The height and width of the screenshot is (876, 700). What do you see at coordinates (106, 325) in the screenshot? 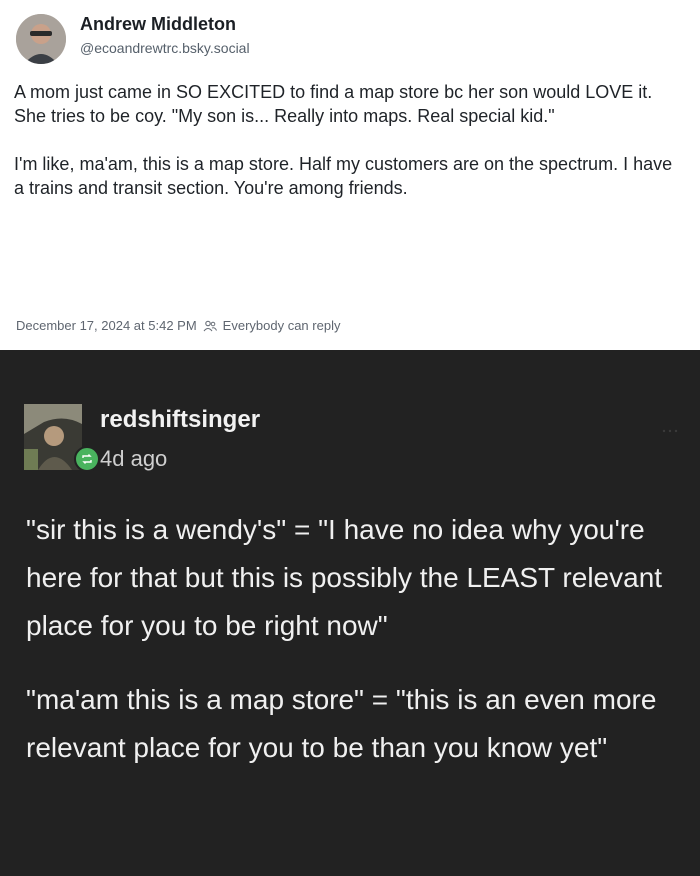
I see `post-timestamp: December 17, 2024 at 5:42 PM` at bounding box center [106, 325].